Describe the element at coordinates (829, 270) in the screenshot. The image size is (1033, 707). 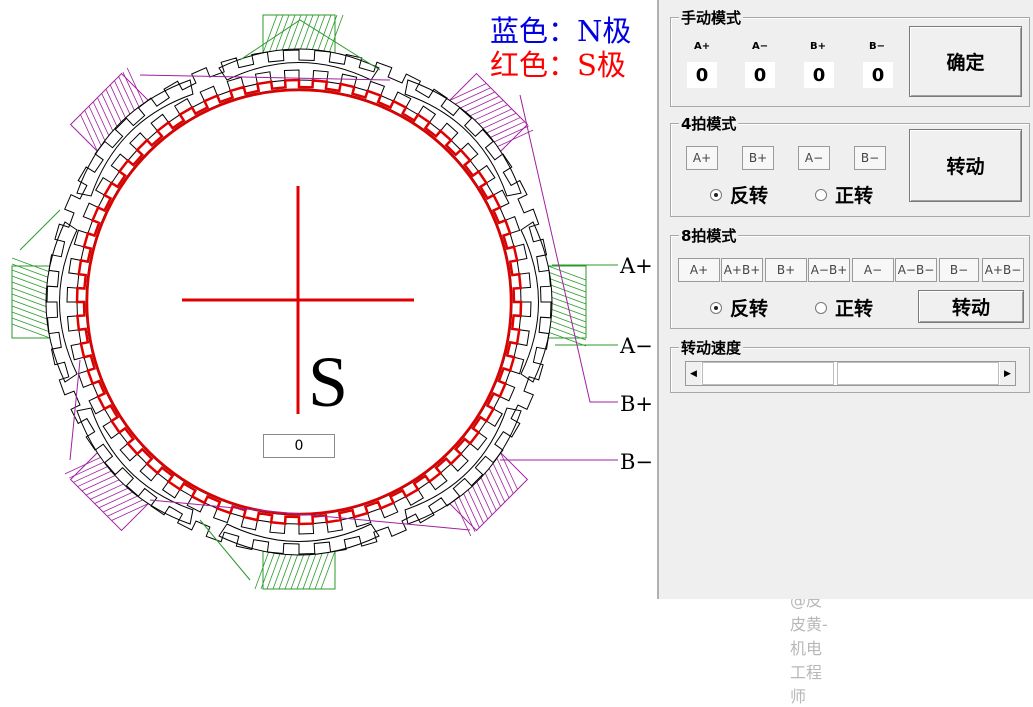
I see `eight-beat-step-4: A−B+` at that location.